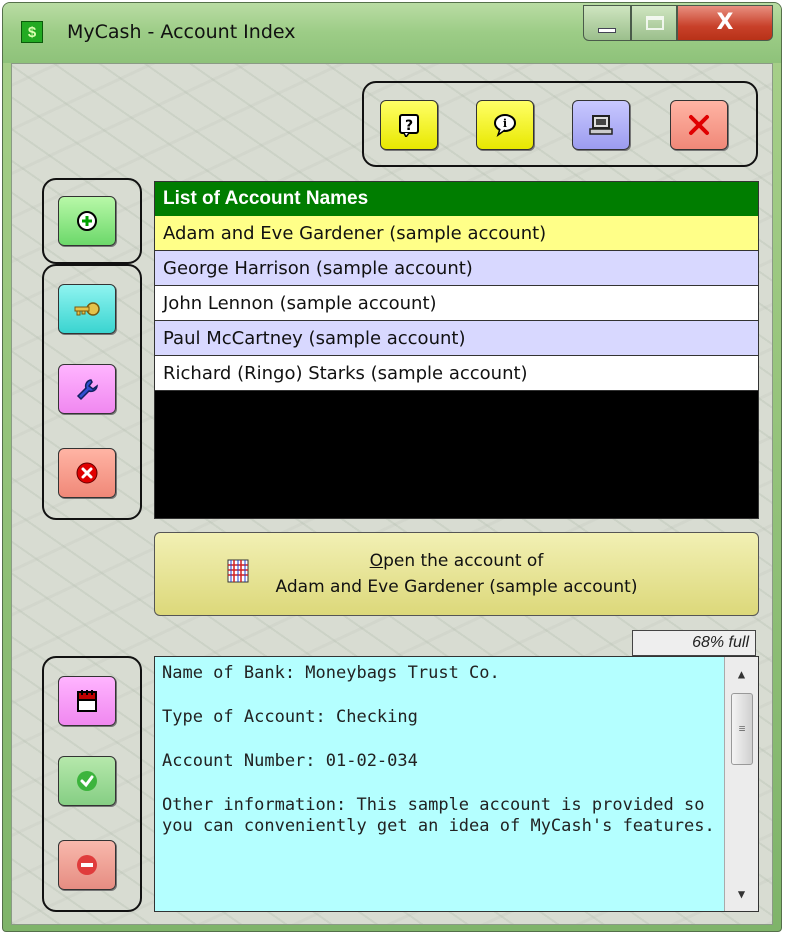  What do you see at coordinates (290, 717) in the screenshot?
I see `account-type-text: Type of Account: Checking` at bounding box center [290, 717].